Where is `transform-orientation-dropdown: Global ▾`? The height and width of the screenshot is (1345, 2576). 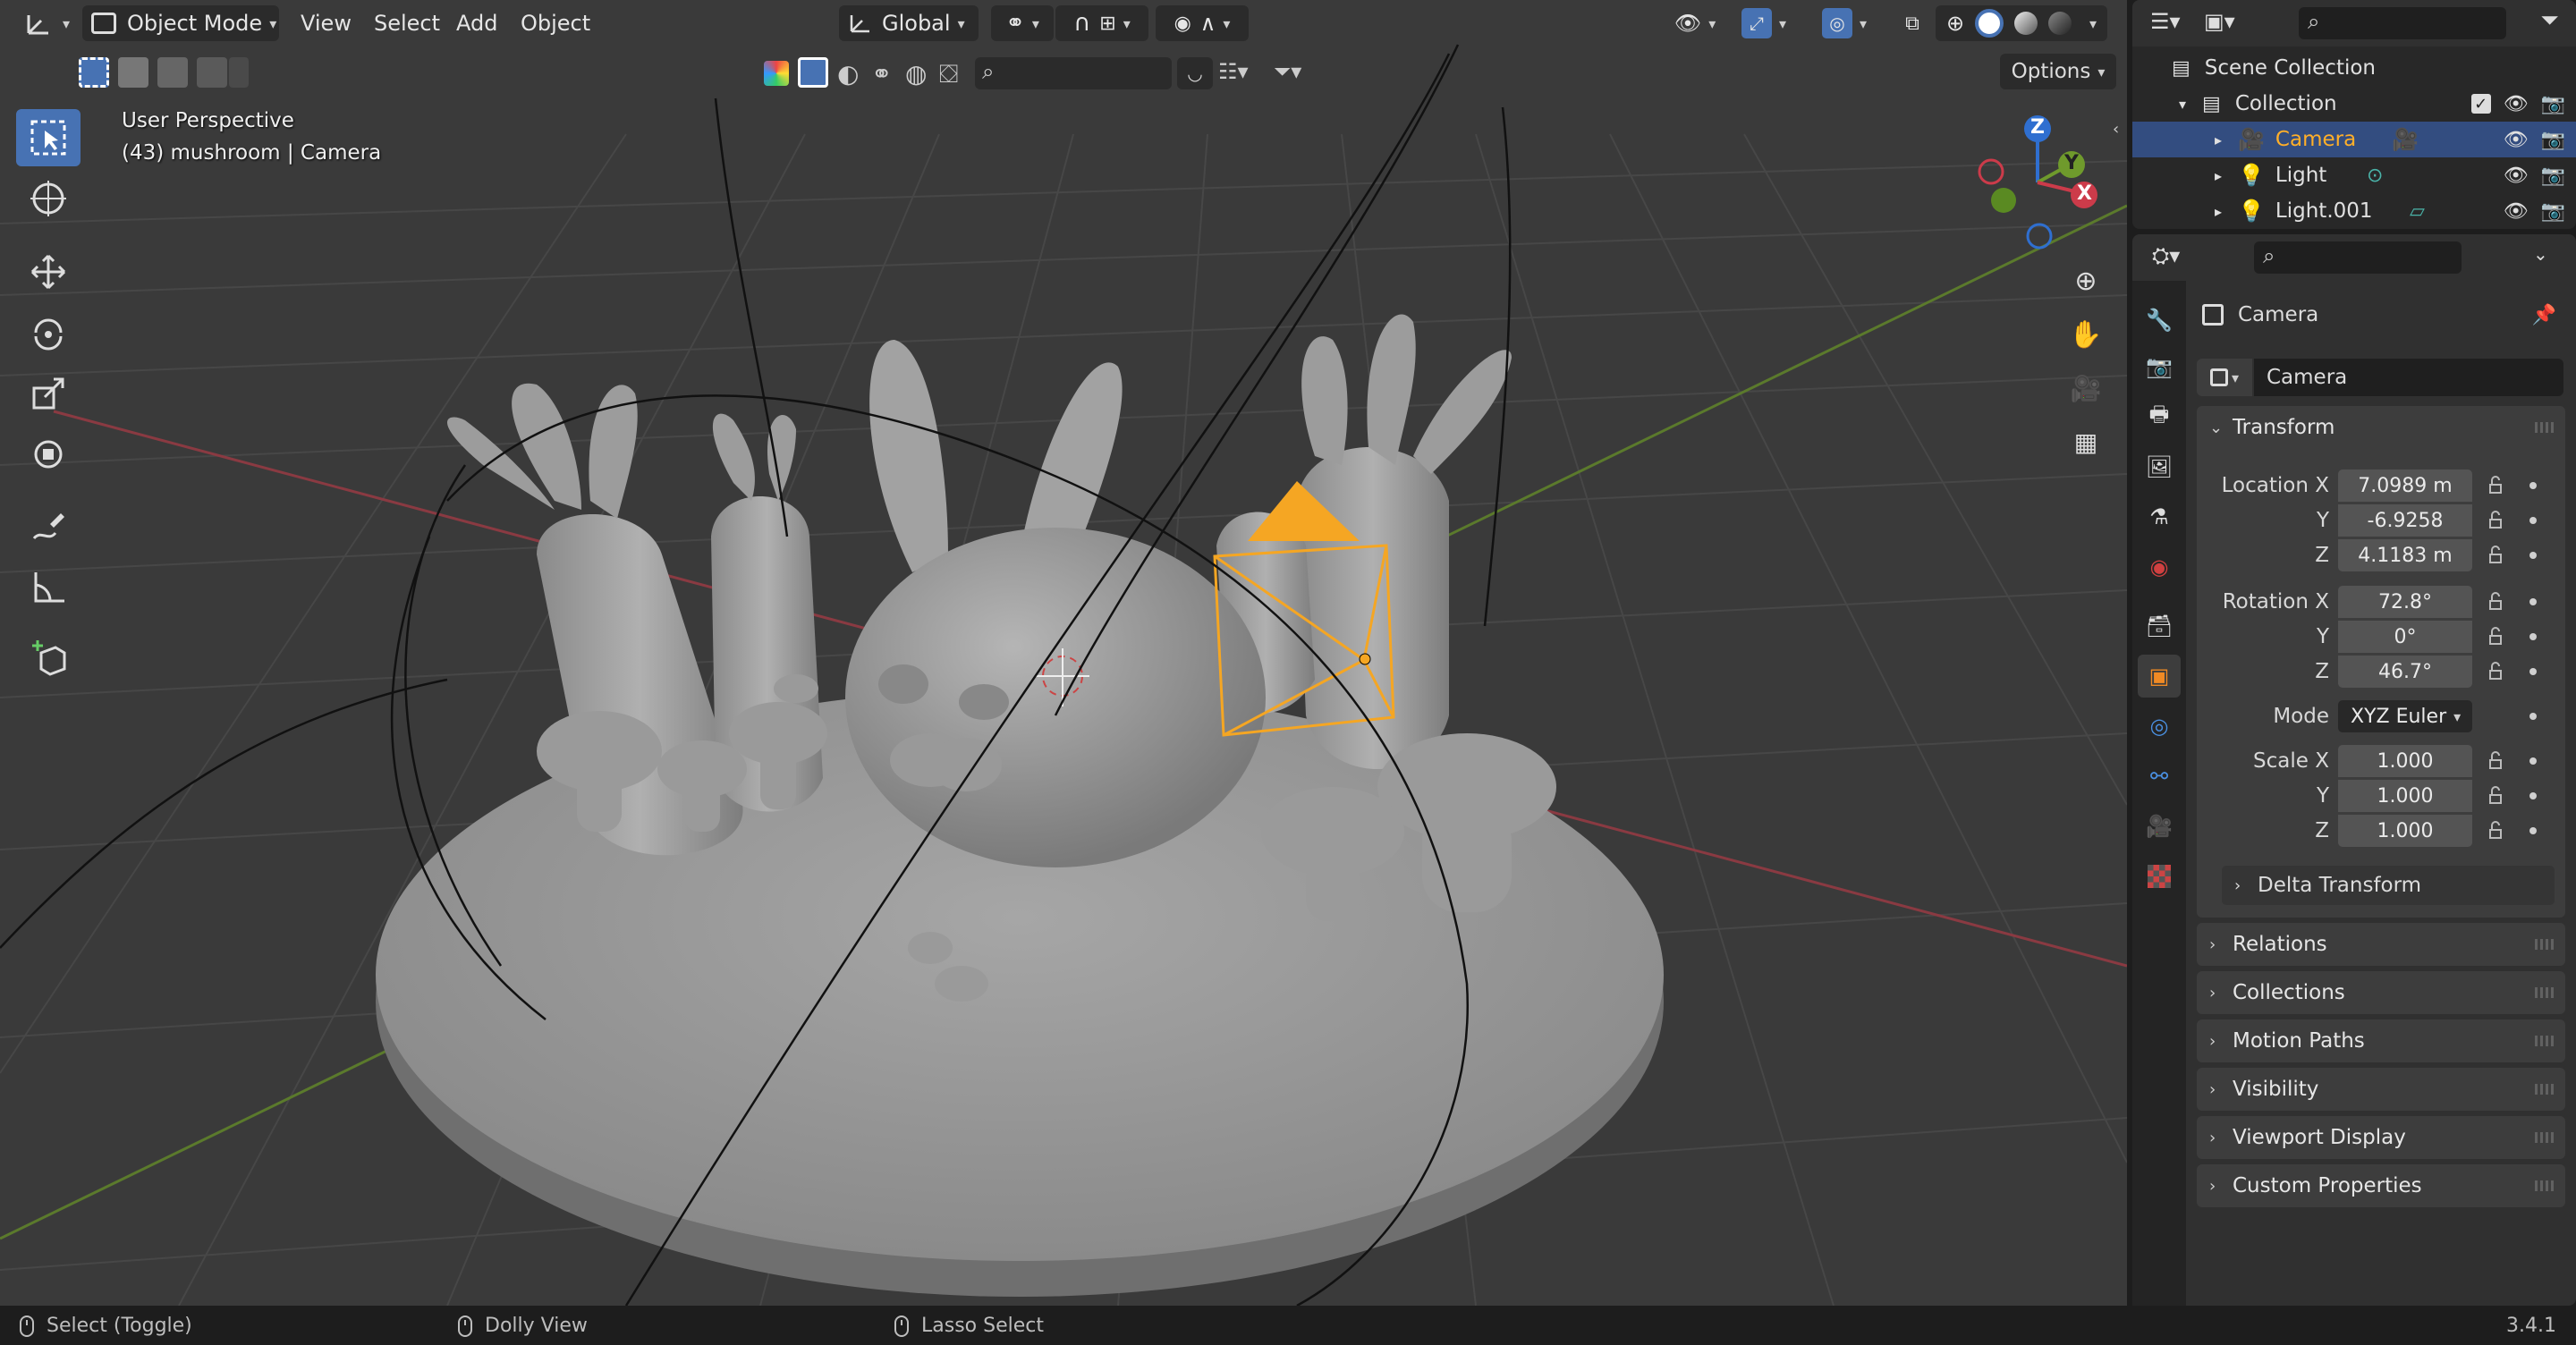
transform-orientation-dropdown: Global ▾ is located at coordinates (909, 23).